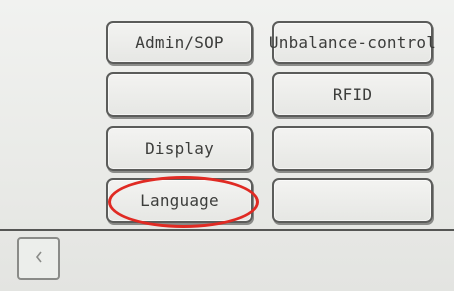  I want to click on unbalance-control-button: Unbalance-control, so click(352, 42).